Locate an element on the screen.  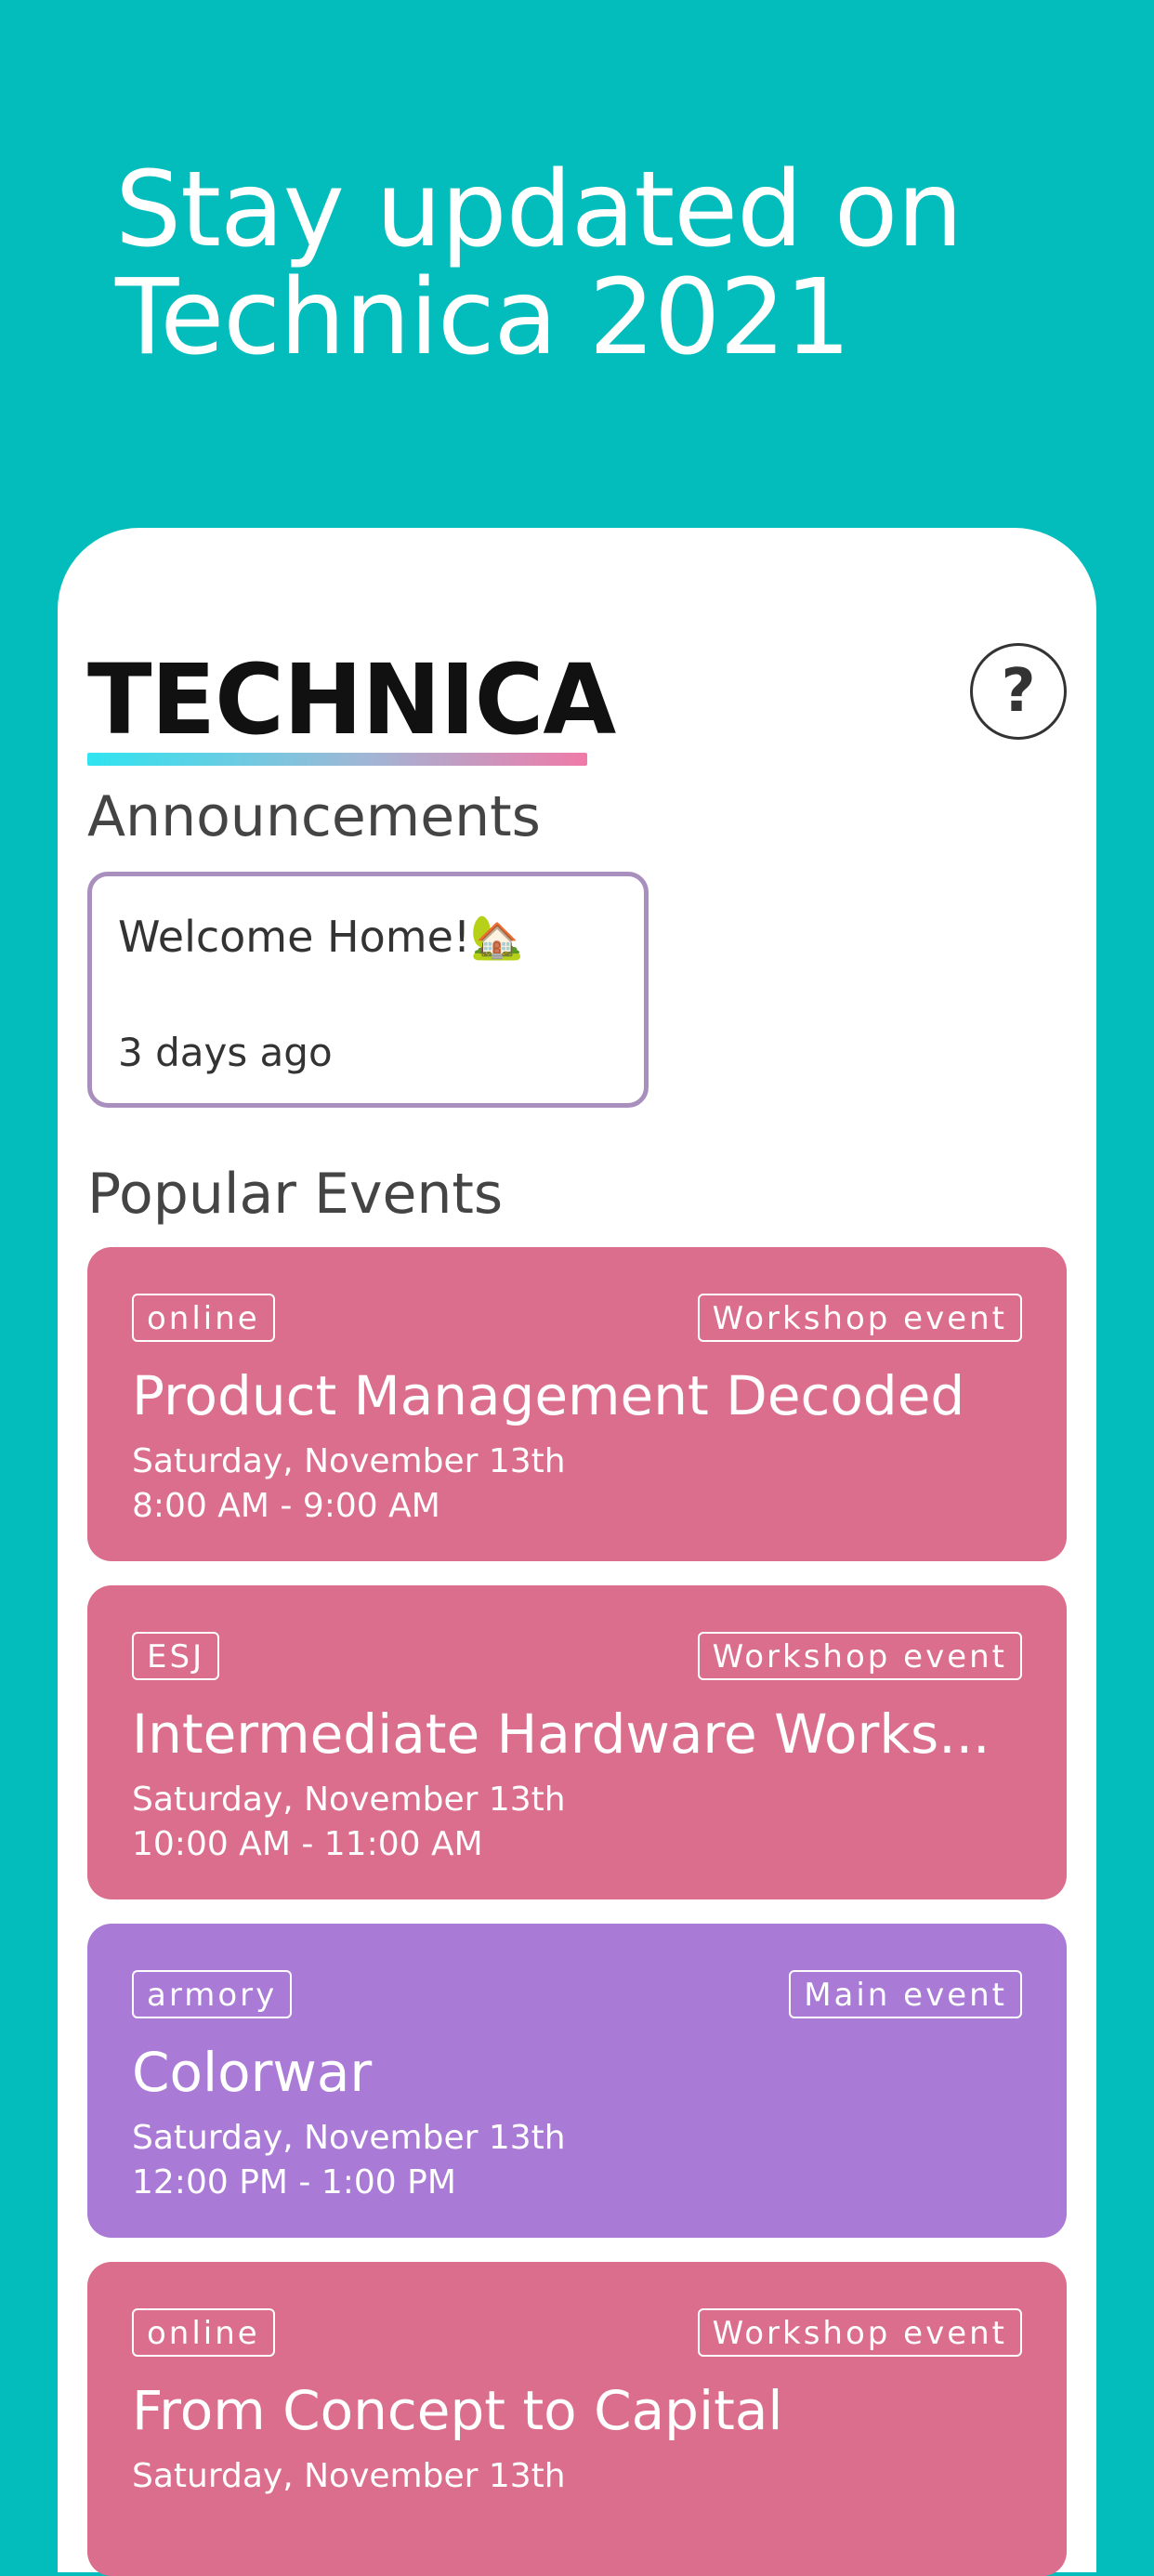
event-time: 12:00 PM - 1:00 PM is located at coordinates (294, 2182).